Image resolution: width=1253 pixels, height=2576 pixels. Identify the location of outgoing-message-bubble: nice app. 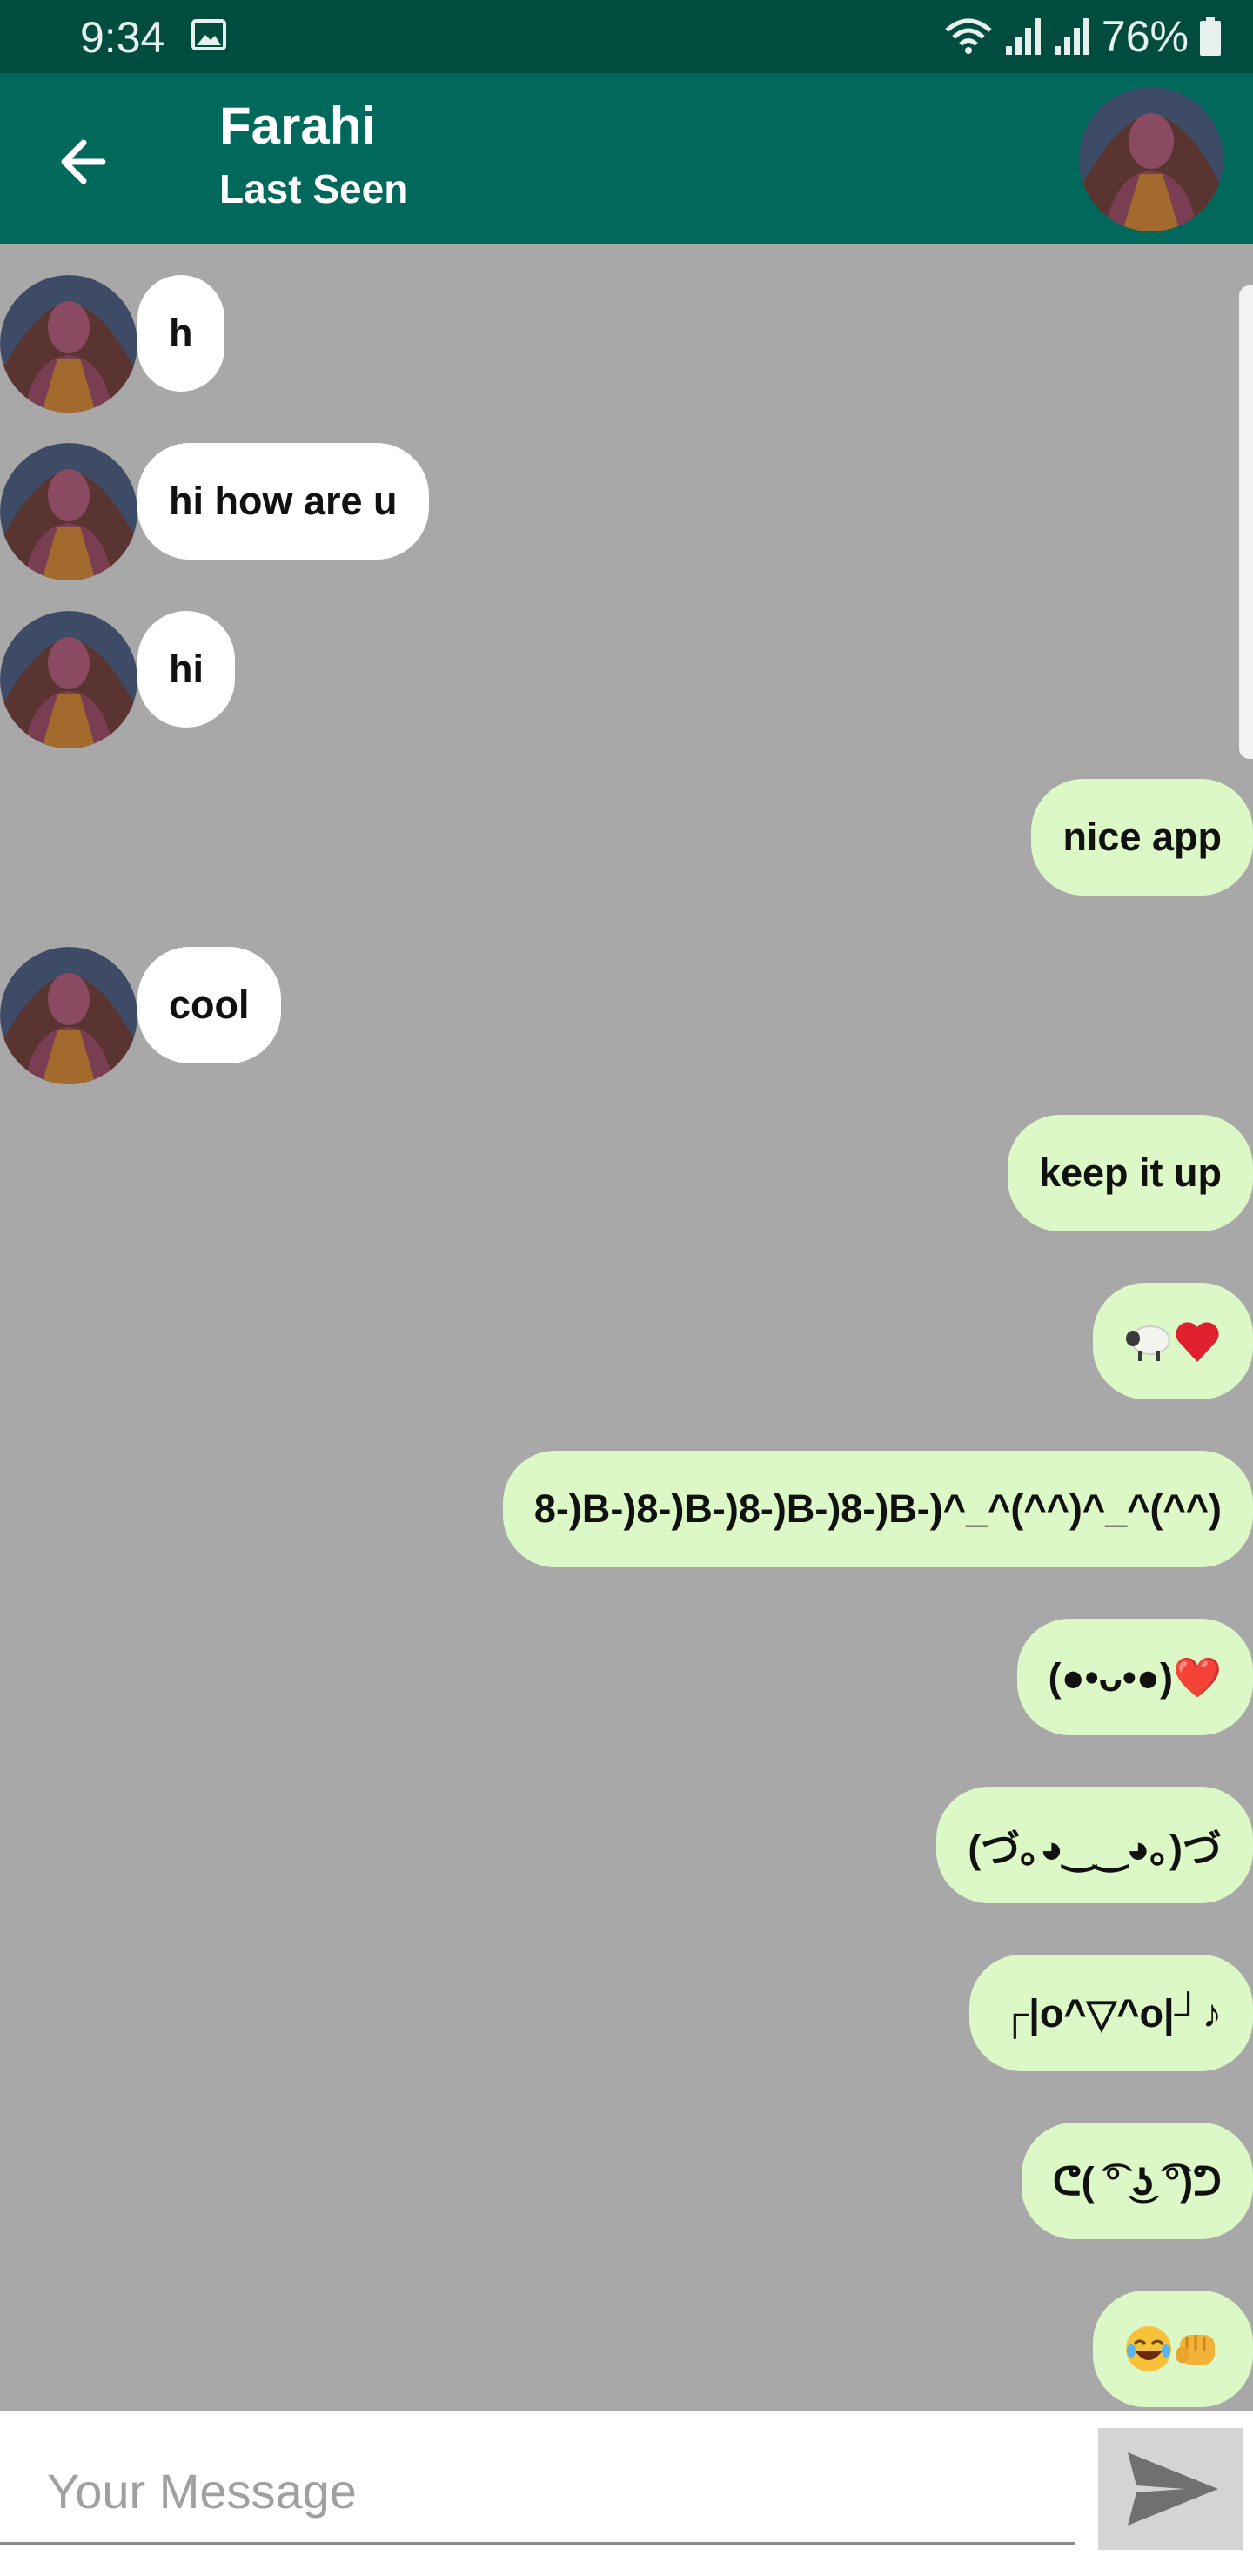
(1142, 837).